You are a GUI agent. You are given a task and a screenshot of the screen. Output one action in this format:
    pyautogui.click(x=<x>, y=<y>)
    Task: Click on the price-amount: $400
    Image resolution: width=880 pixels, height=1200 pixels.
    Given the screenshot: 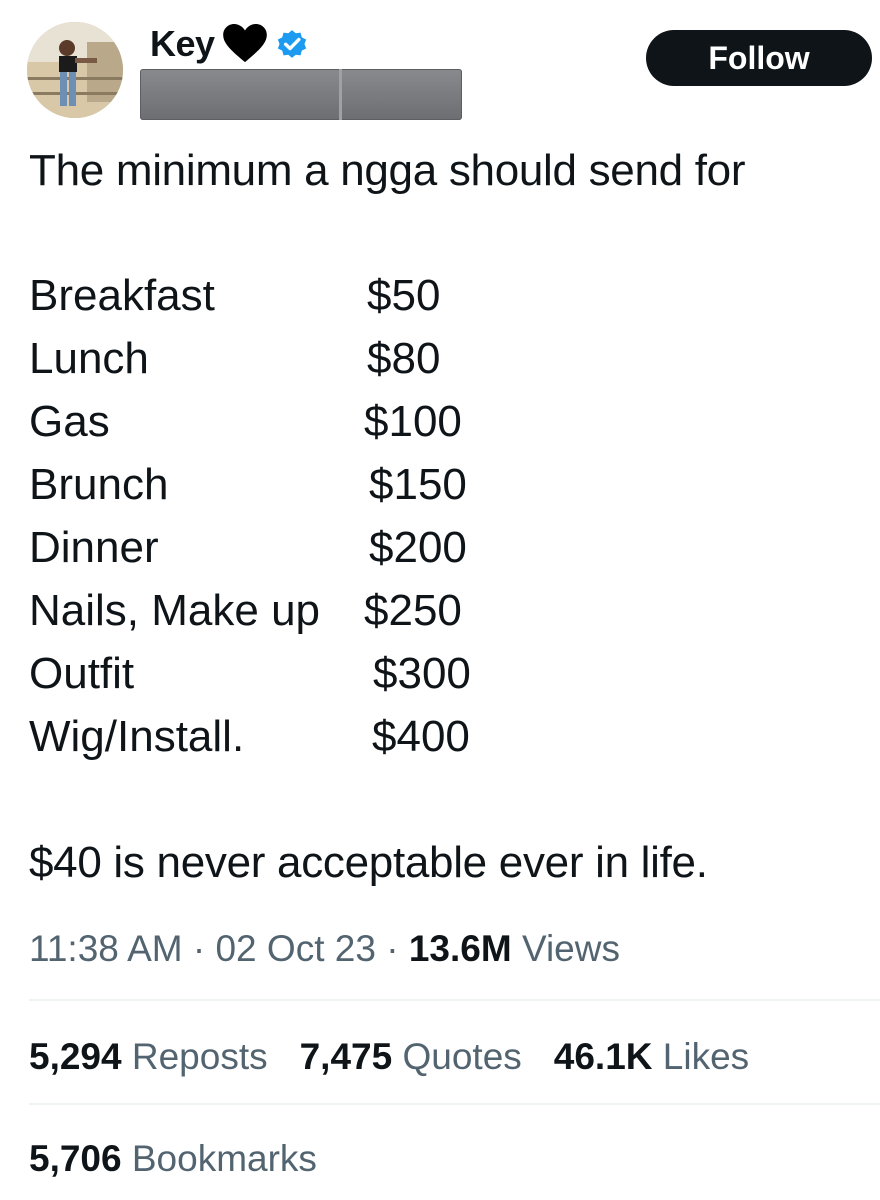 What is the action you would take?
    pyautogui.click(x=421, y=736)
    